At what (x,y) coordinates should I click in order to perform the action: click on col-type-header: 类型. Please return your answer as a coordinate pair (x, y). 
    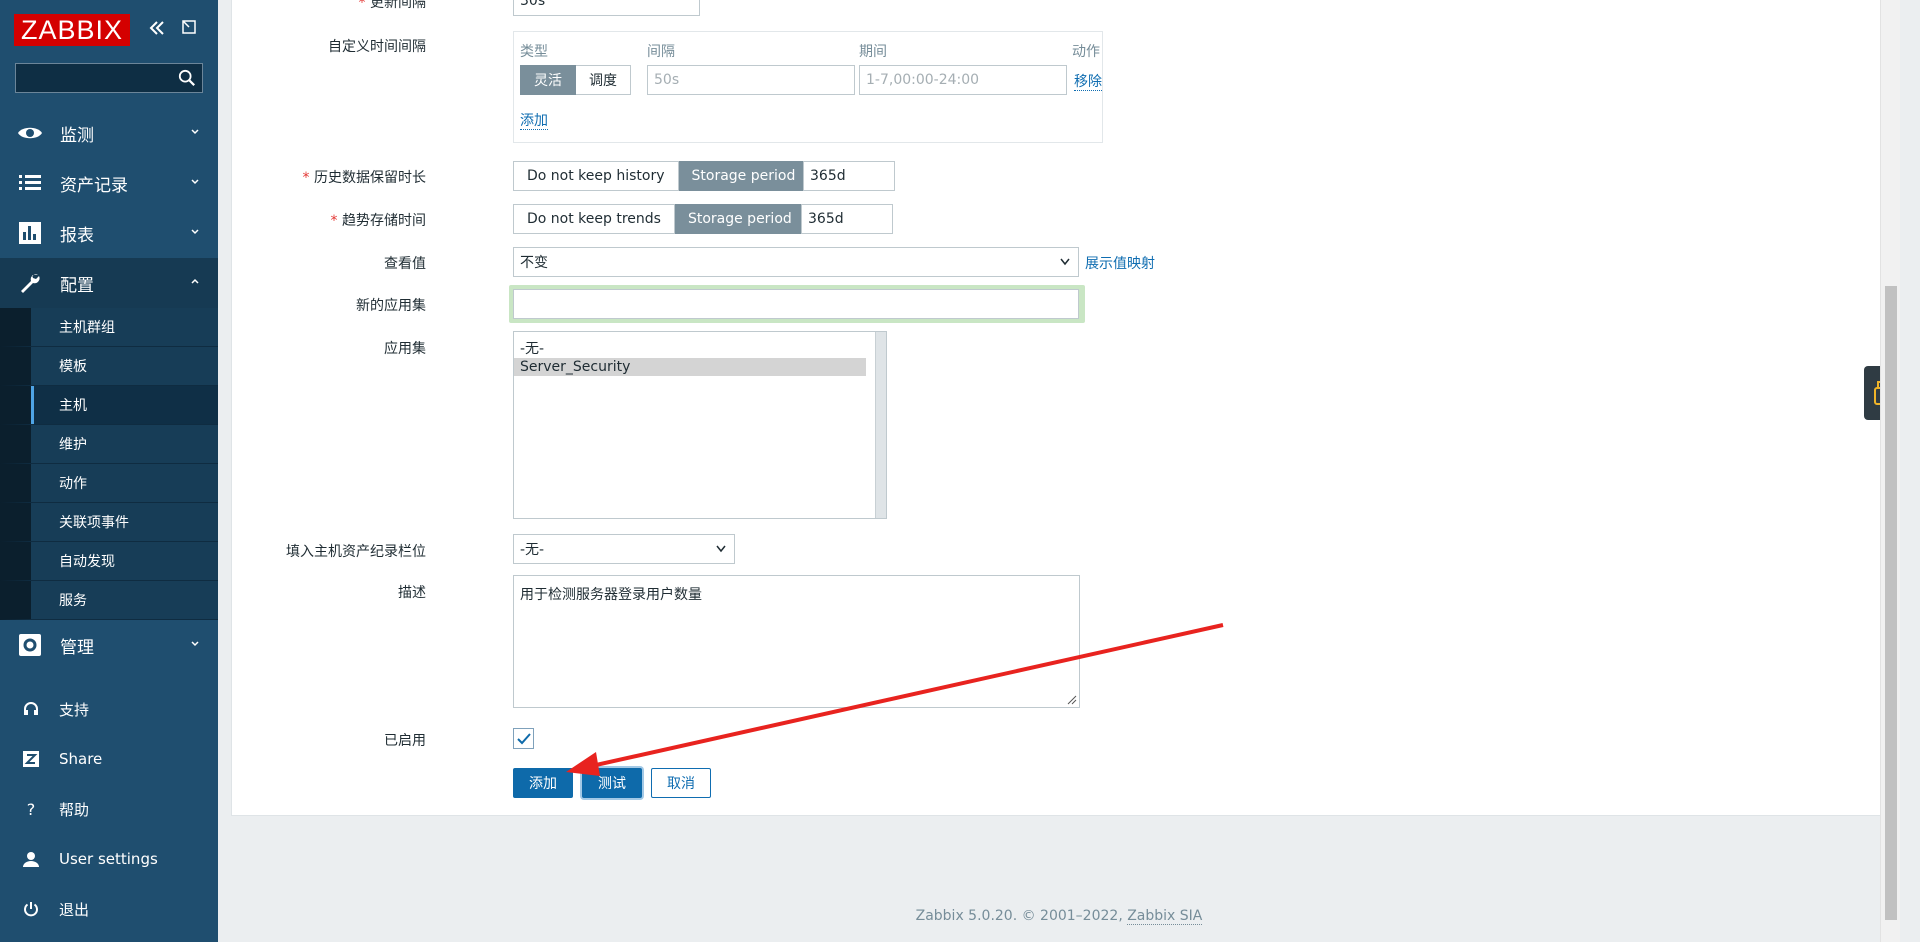
    Looking at the image, I should click on (534, 52).